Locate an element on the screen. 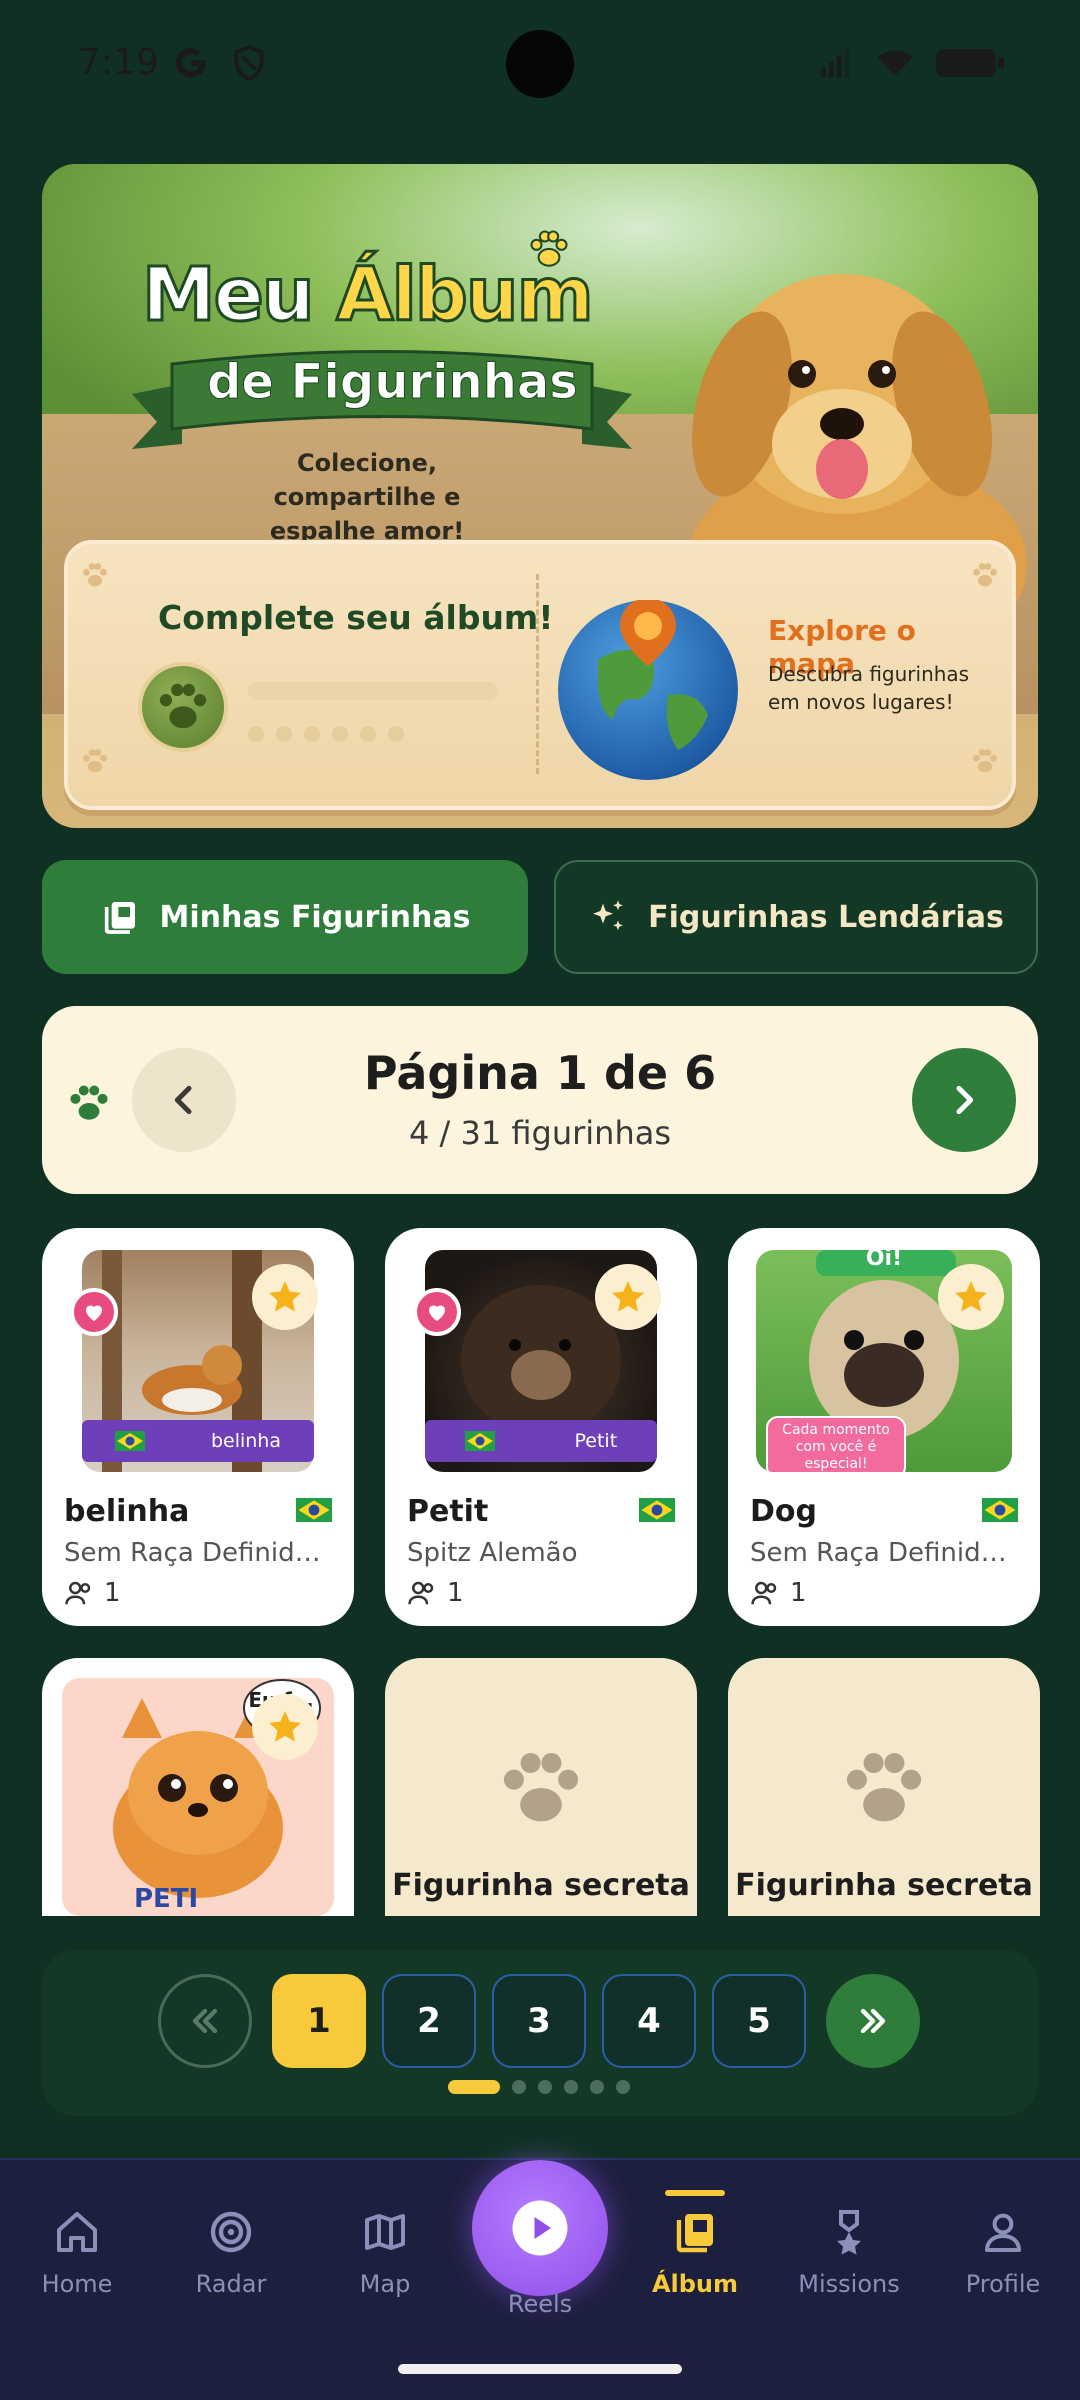 This screenshot has width=1080, height=2400. sparkles-icon is located at coordinates (608, 915).